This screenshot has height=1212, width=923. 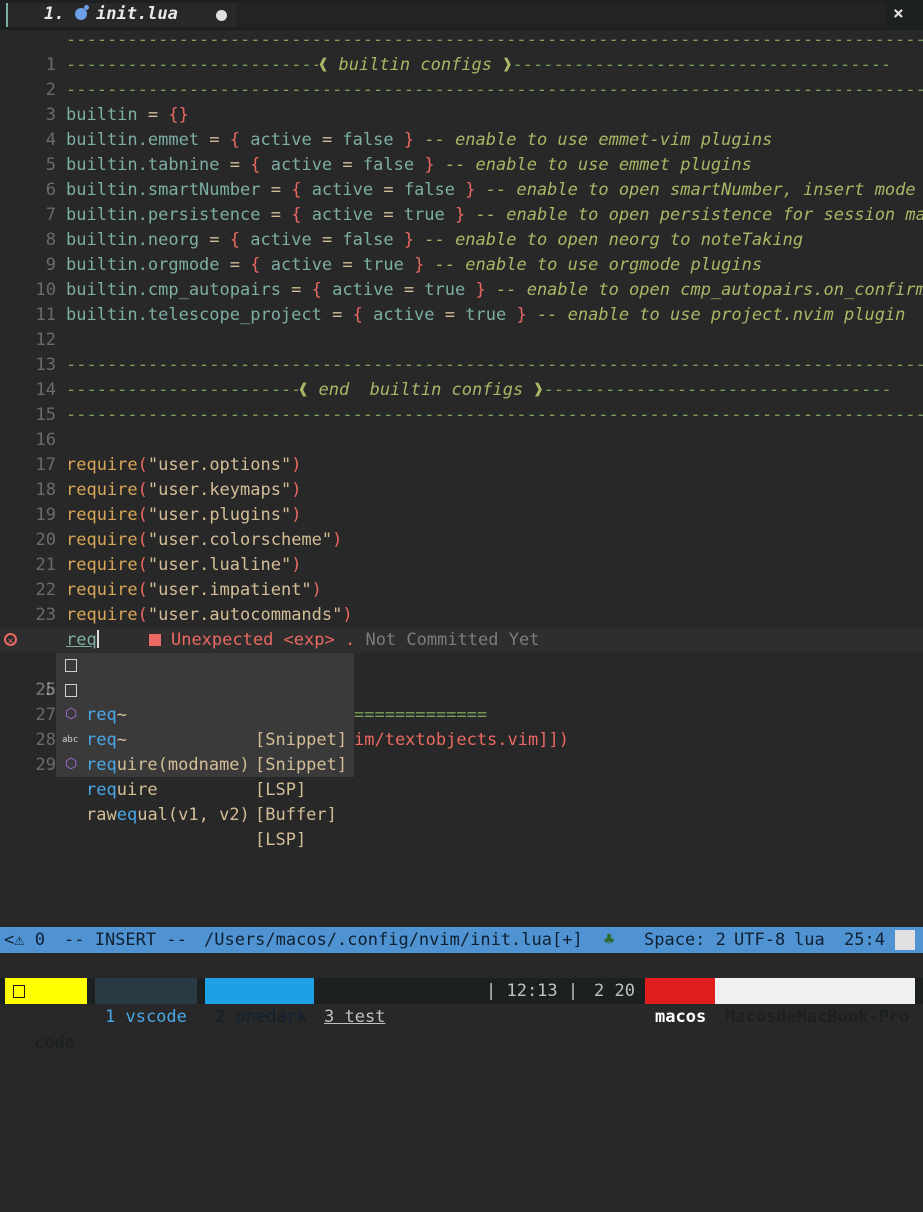 What do you see at coordinates (461, 501) in the screenshot?
I see `code-line: 19 require("user.keymaps")` at bounding box center [461, 501].